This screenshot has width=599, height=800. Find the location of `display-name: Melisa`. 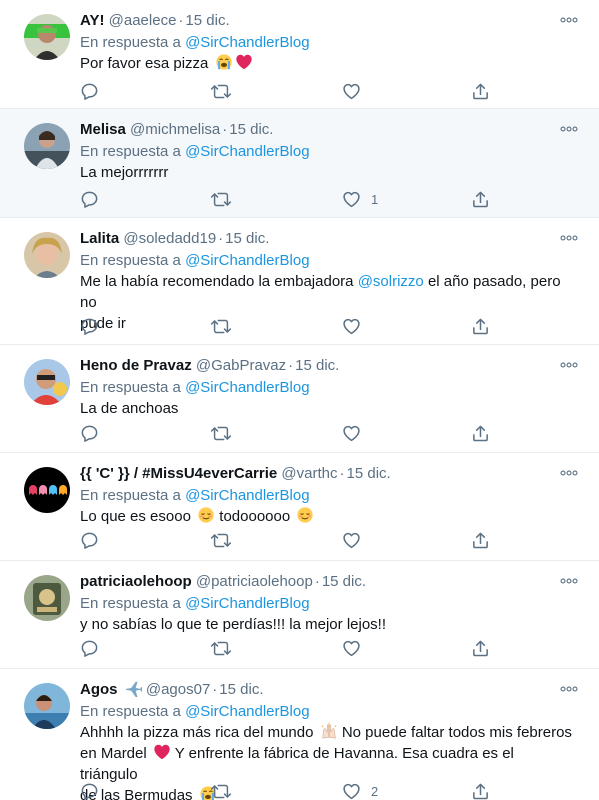

display-name: Melisa is located at coordinates (103, 129).